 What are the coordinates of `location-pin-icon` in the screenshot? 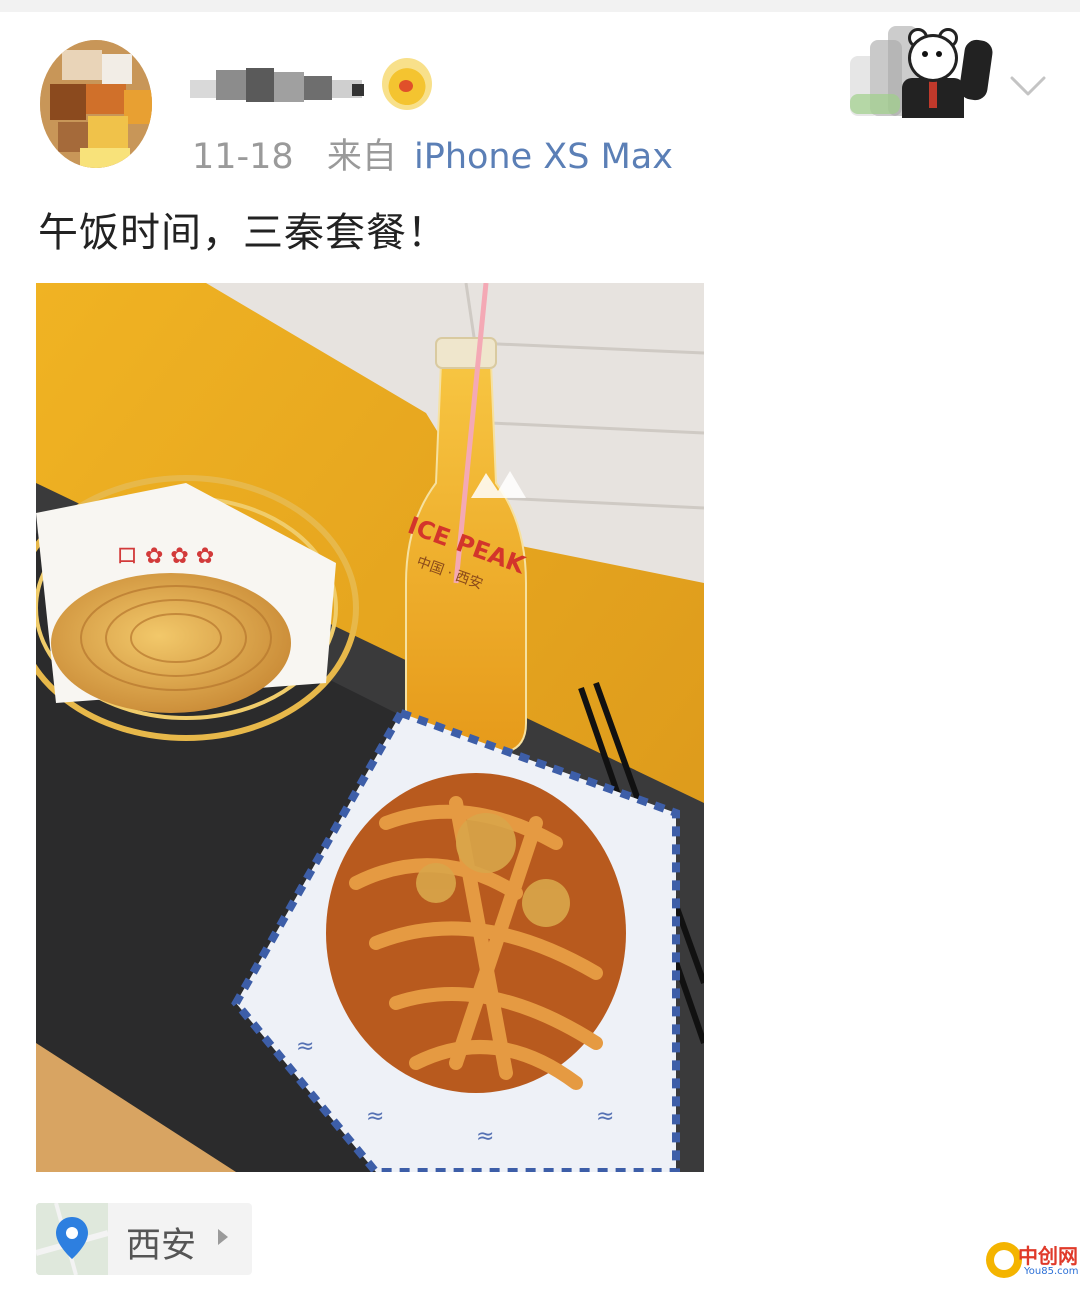 It's located at (72, 1239).